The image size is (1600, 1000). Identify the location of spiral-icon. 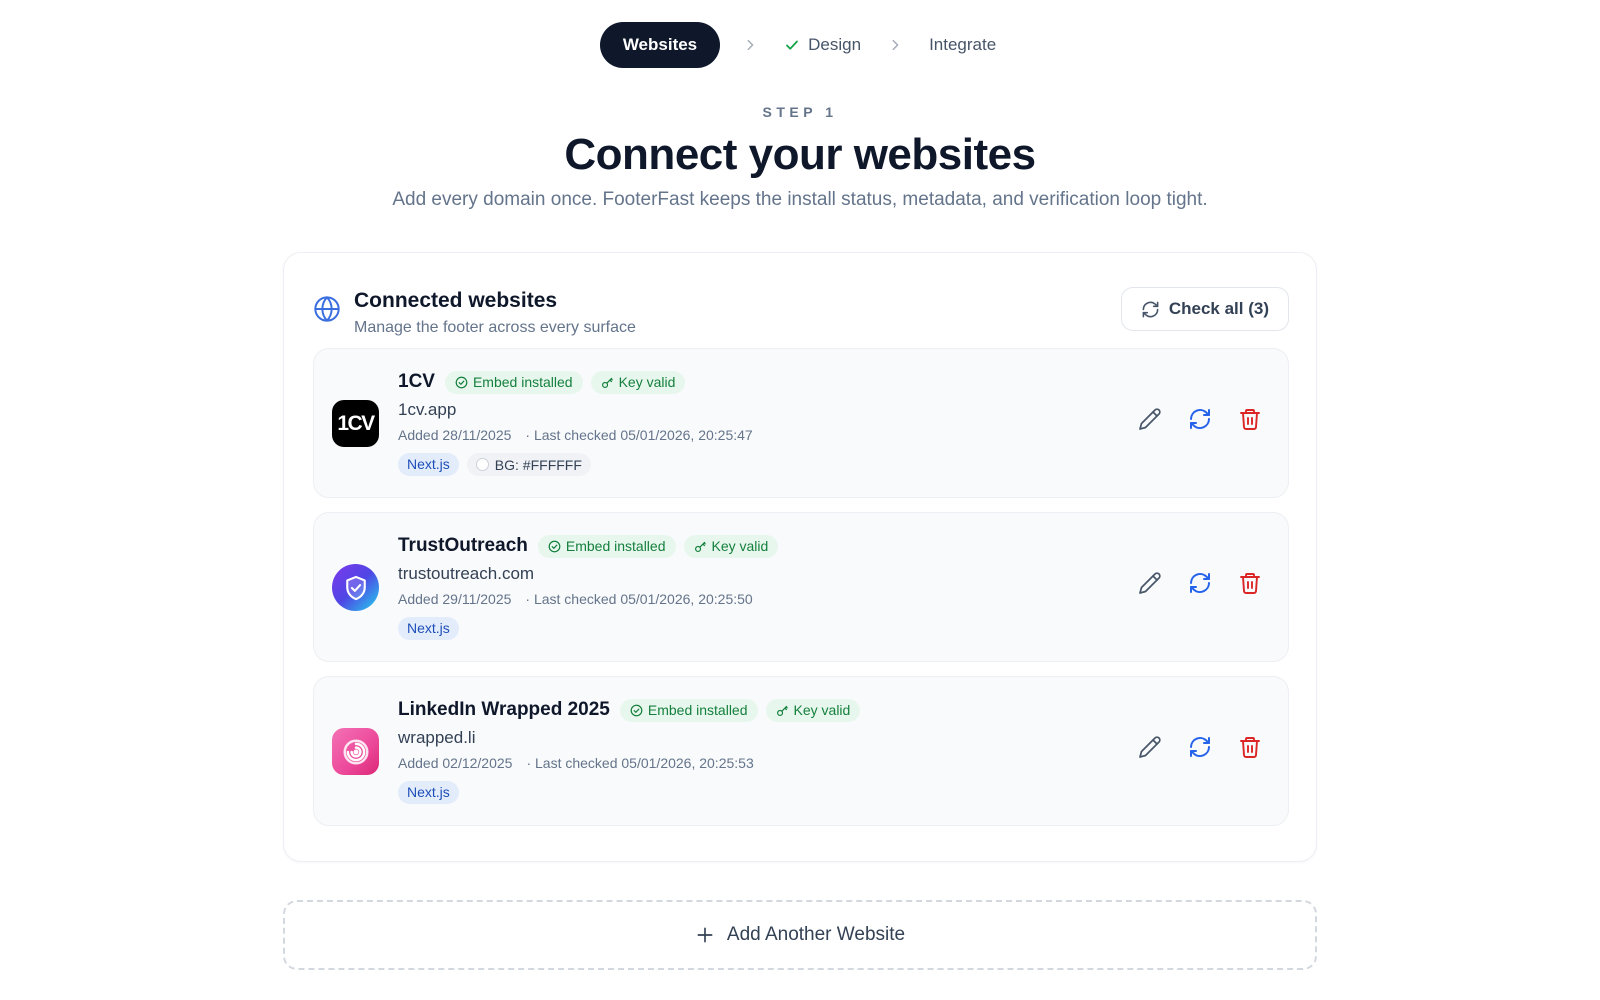
(356, 752).